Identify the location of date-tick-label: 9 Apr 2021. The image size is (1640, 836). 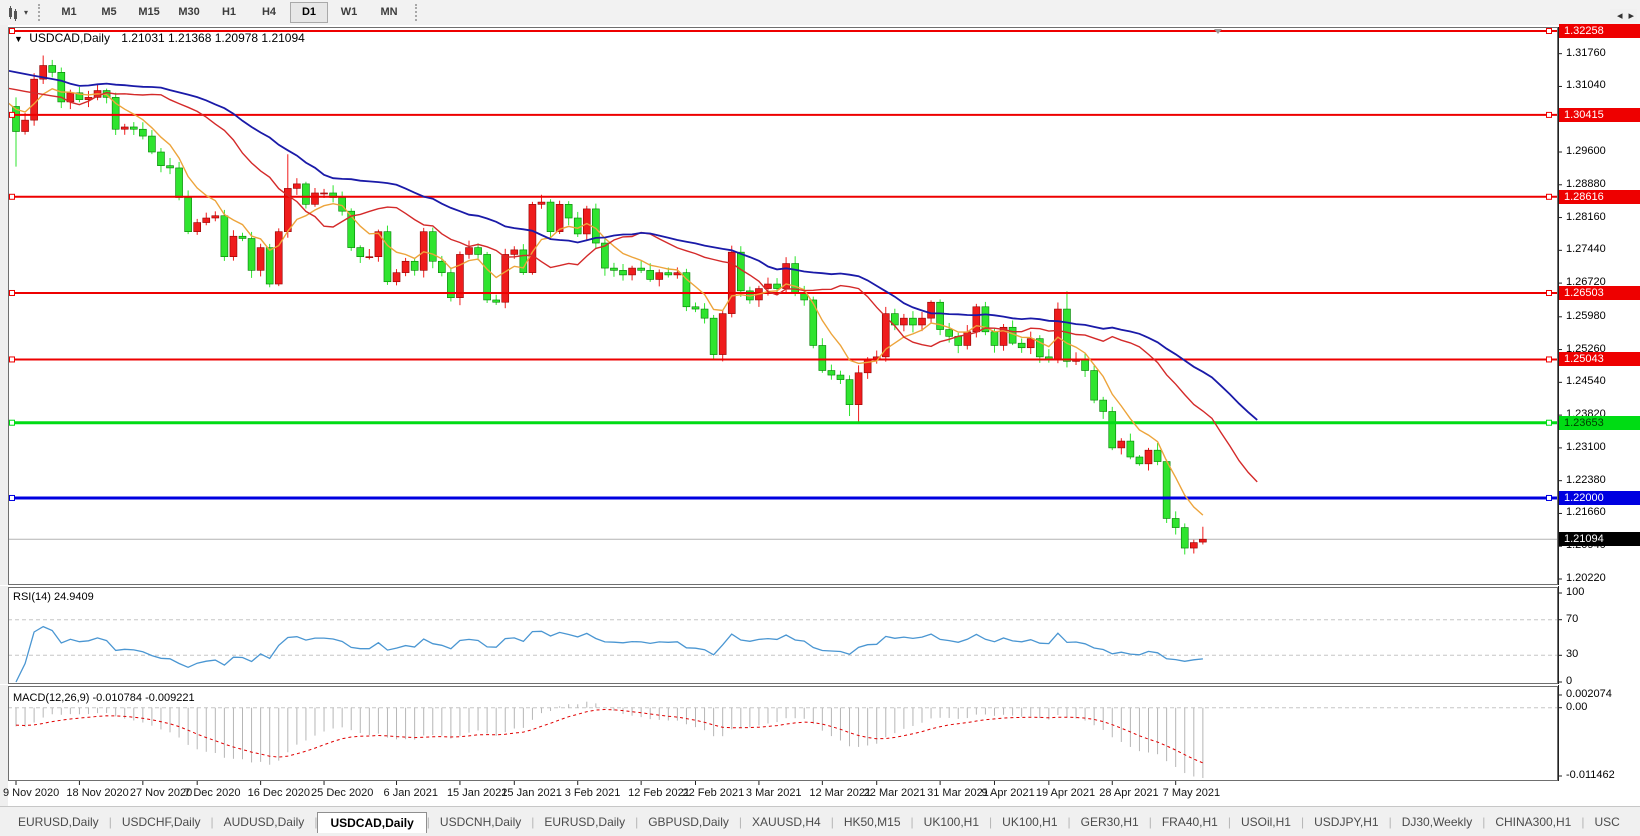
(1008, 793).